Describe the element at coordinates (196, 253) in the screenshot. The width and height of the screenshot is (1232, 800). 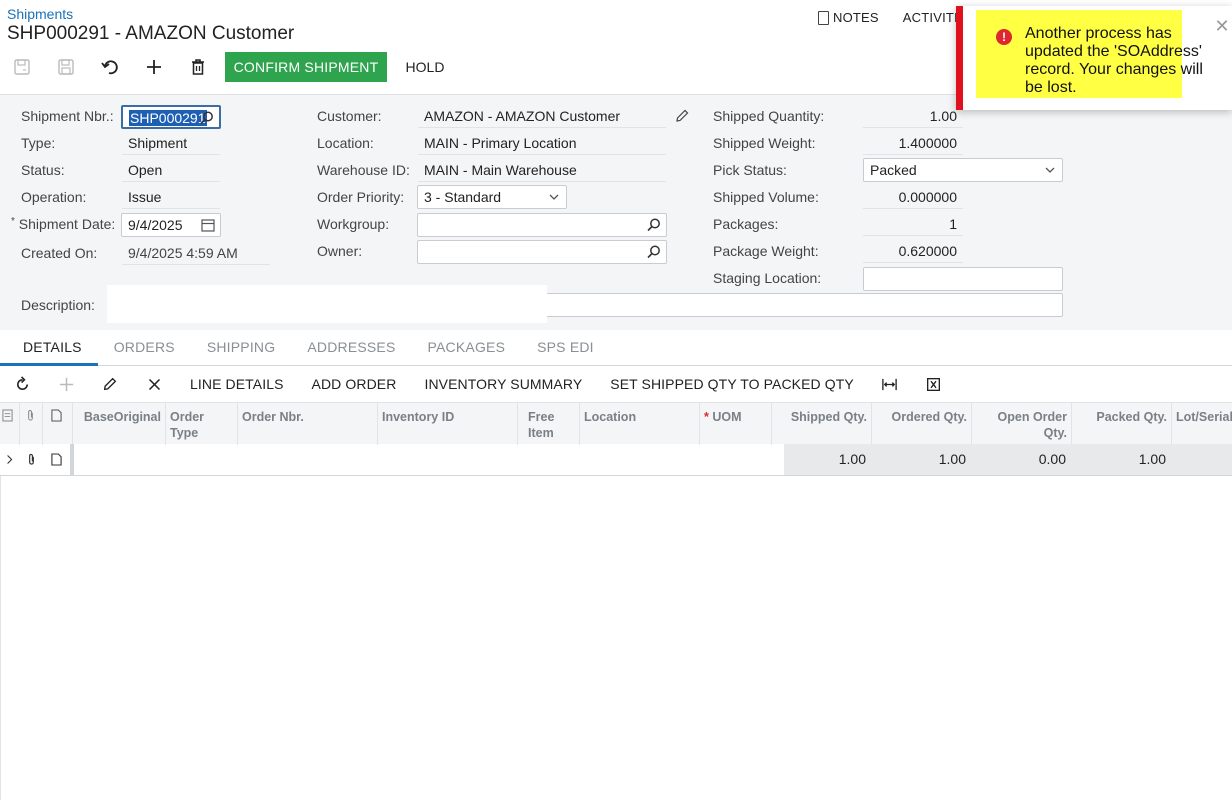
I see `created-on-value: 9/4/2025 4:59 AM` at that location.